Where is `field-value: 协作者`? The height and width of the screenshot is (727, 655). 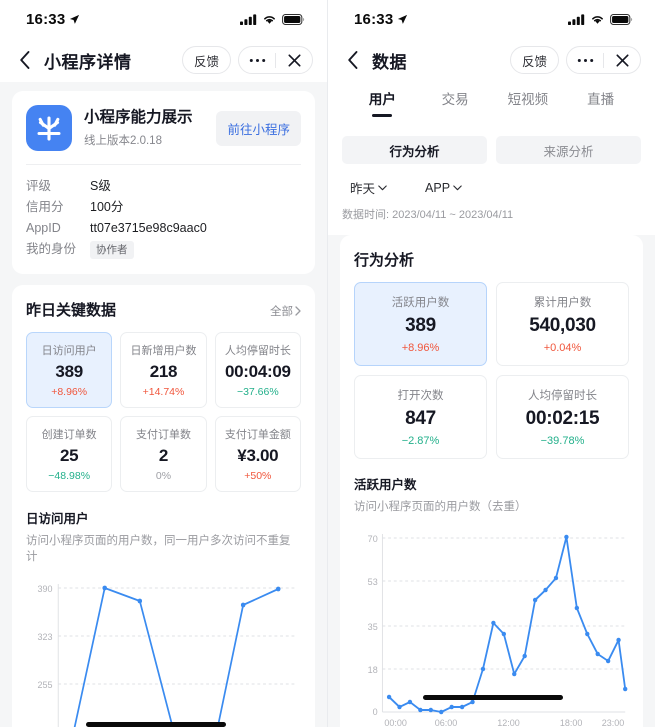 field-value: 协作者 is located at coordinates (112, 249).